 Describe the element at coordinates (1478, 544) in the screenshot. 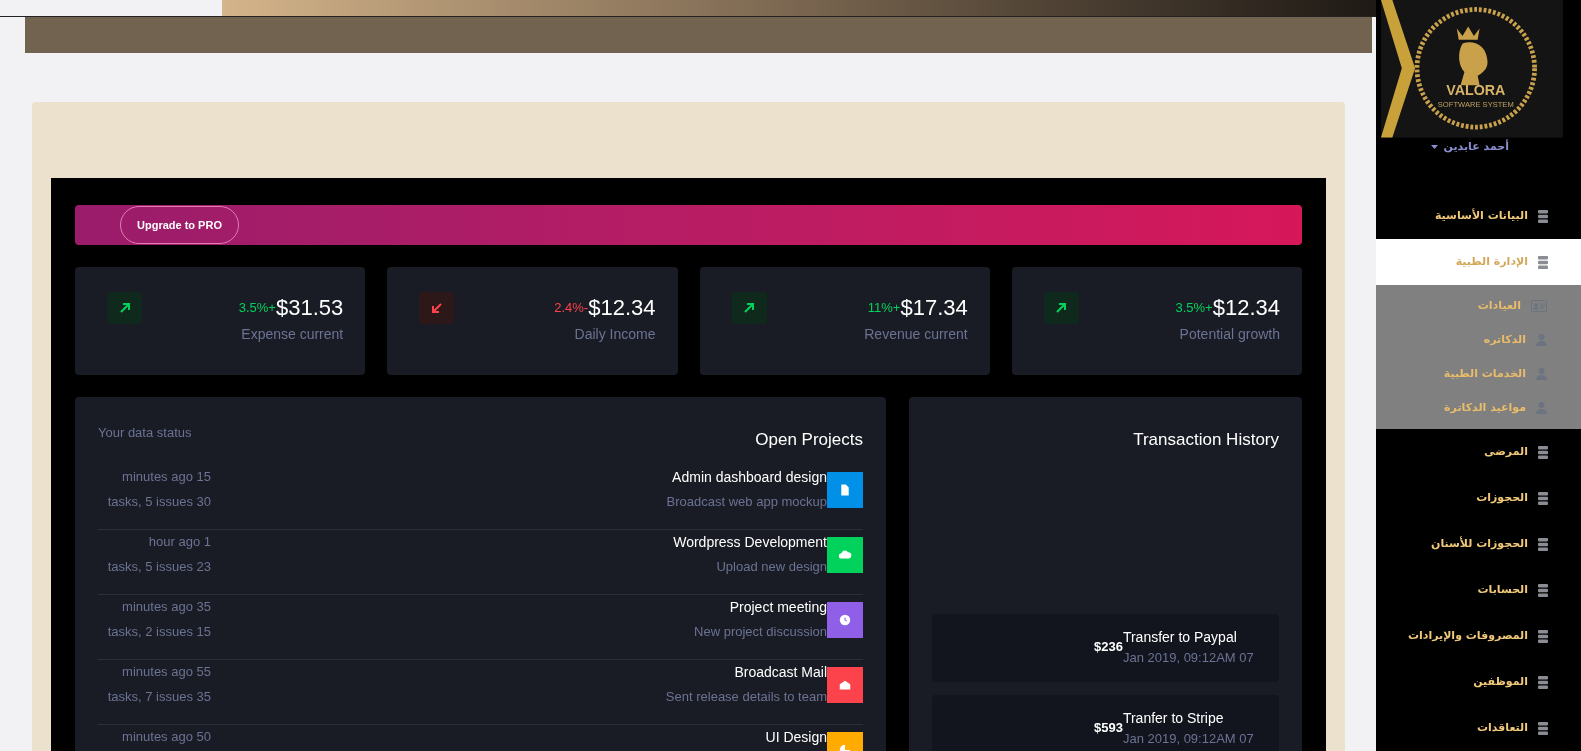

I see `menu-item: الحجوزات للأسنان` at that location.